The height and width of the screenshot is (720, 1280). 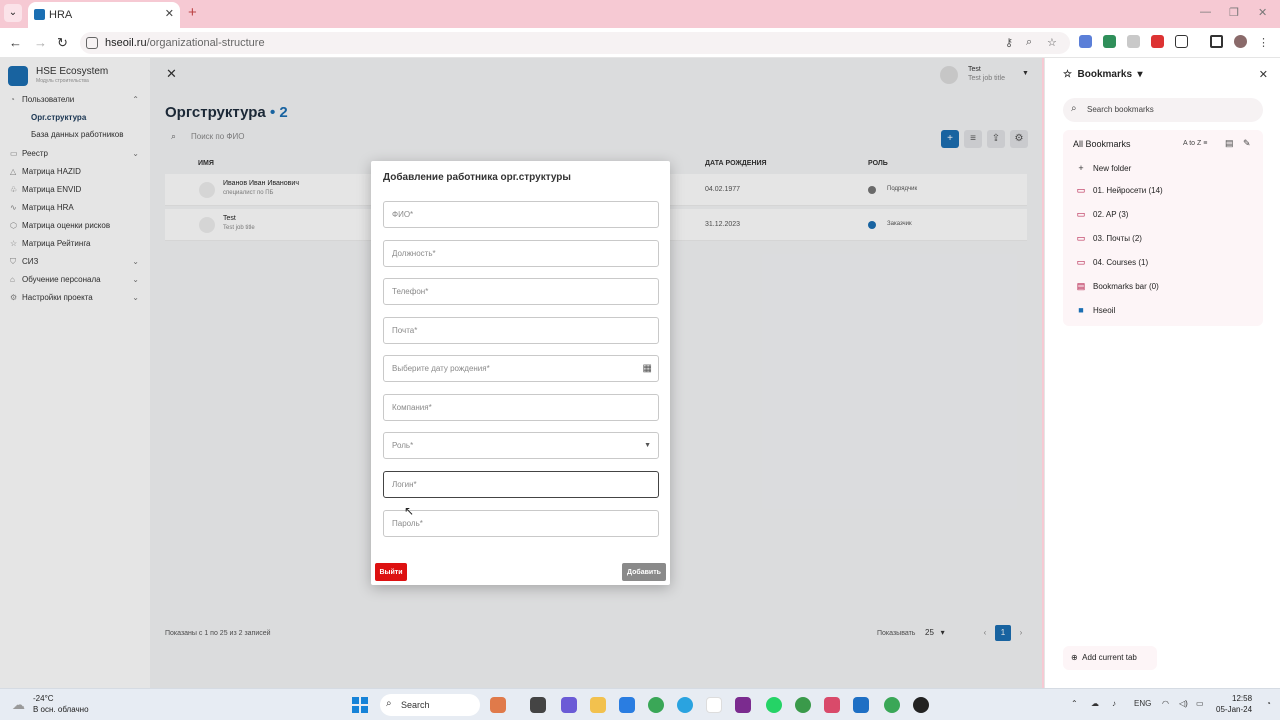 I want to click on search-icon: ⌕, so click(x=389, y=703).